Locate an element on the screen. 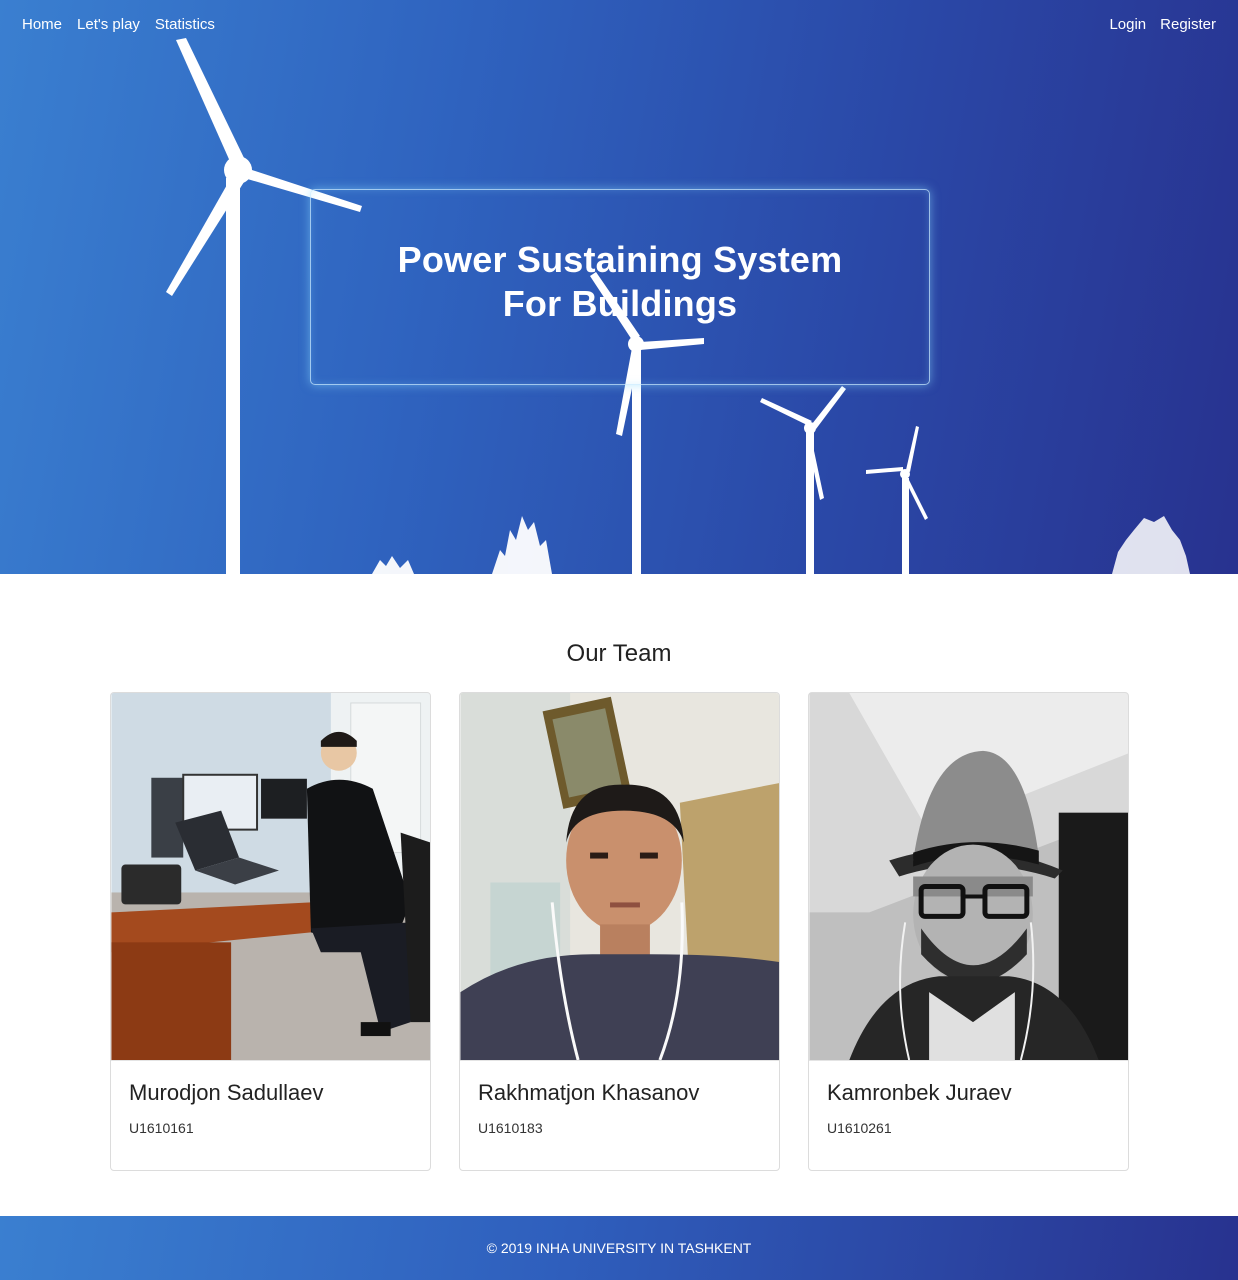 The image size is (1238, 1280). team-member-name: Murodjon Sadullaev is located at coordinates (226, 1092).